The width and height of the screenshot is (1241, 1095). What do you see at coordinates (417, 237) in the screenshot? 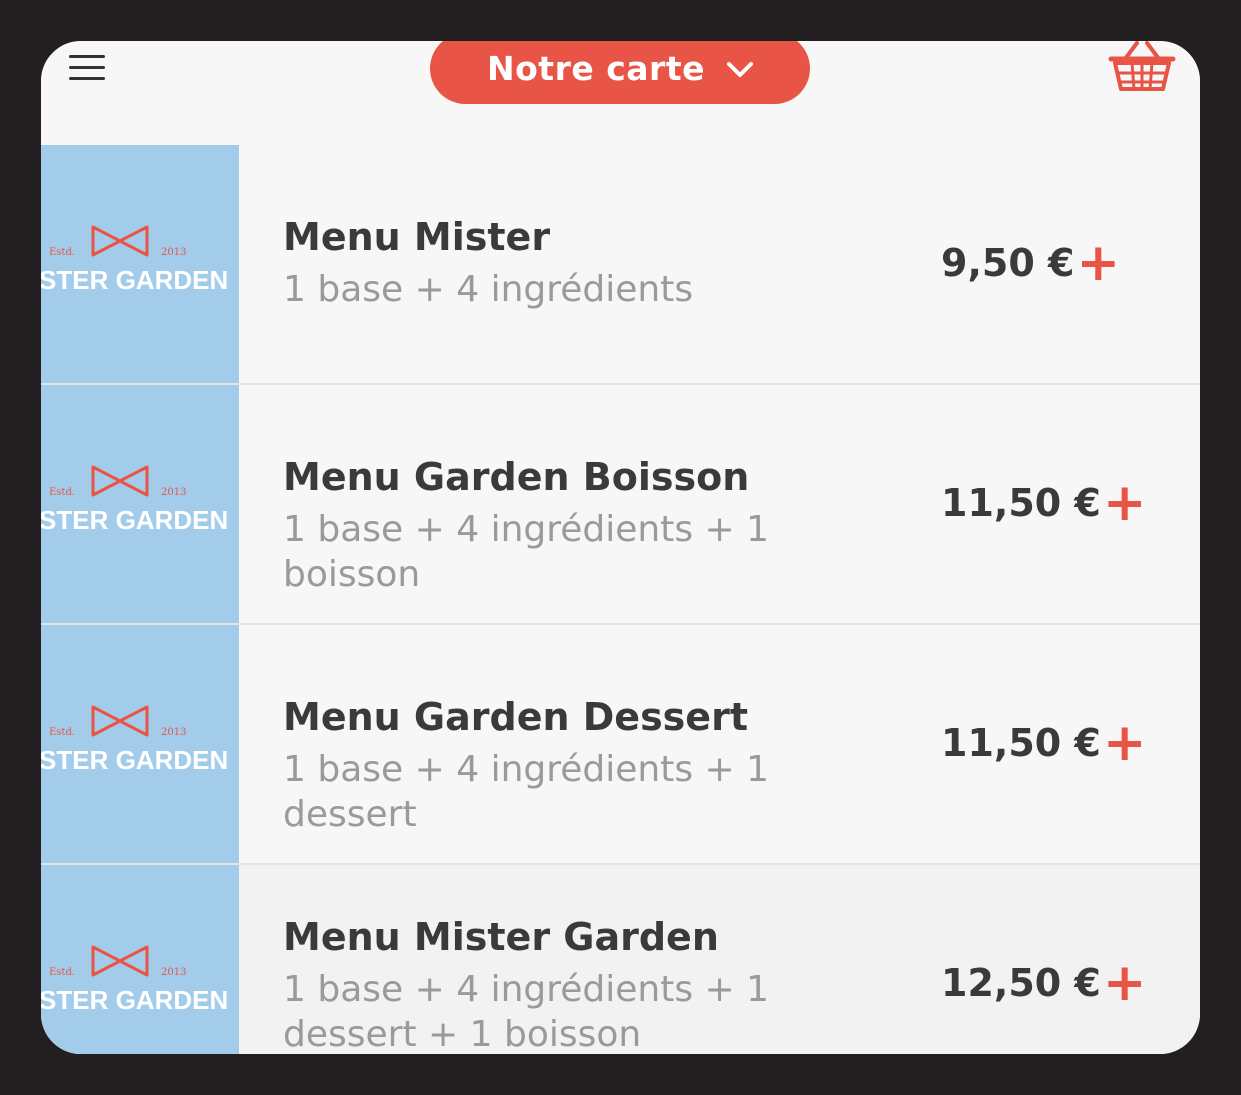
I see `item-title: Menu Mister` at bounding box center [417, 237].